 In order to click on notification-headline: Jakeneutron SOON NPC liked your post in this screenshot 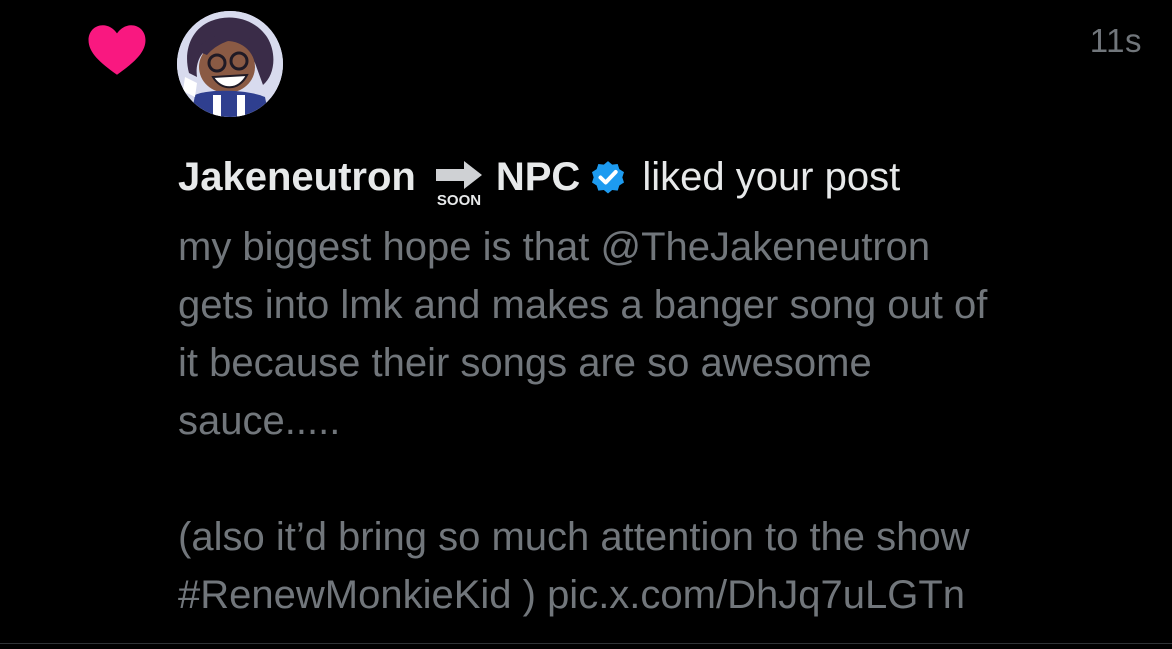, I will do `click(539, 178)`.